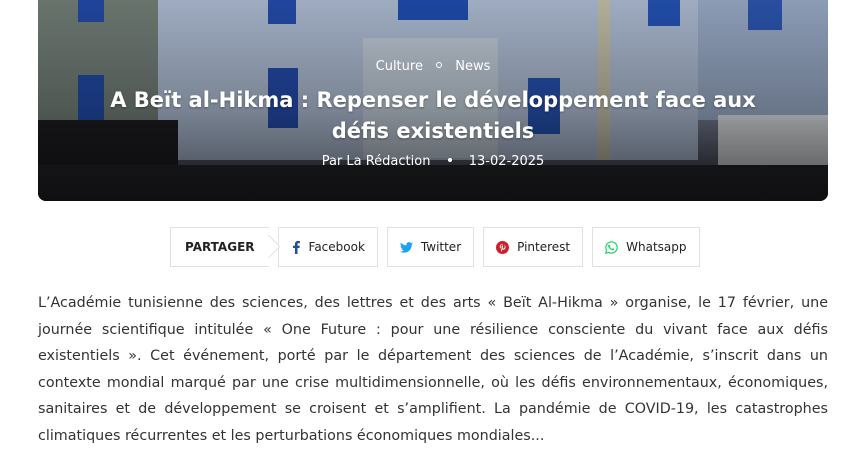  Describe the element at coordinates (433, 67) in the screenshot. I see `category-list: Culture News` at that location.